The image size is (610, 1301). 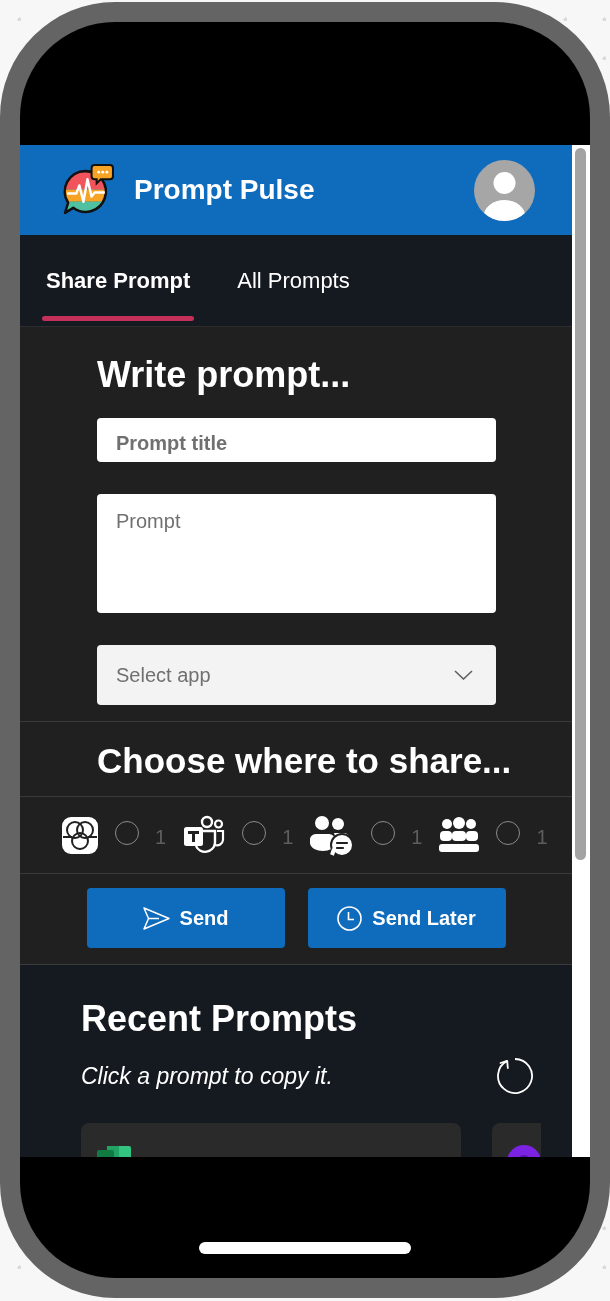 I want to click on tab: All Prompts, so click(x=293, y=280).